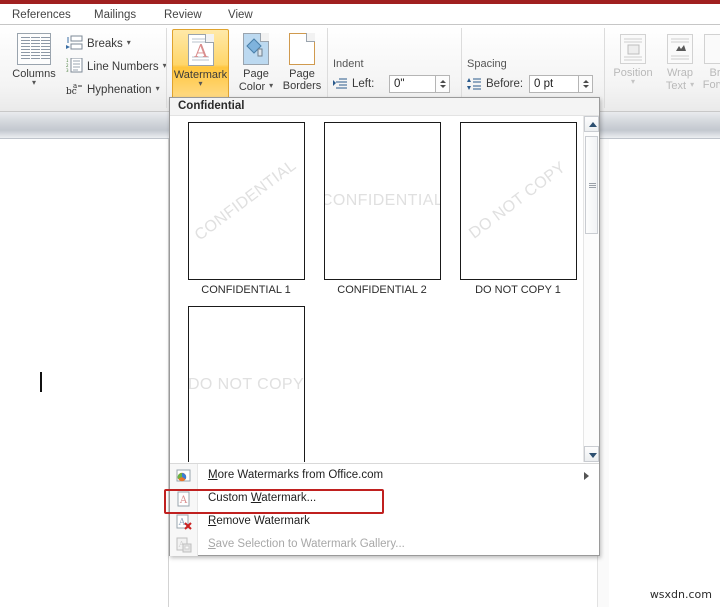  Describe the element at coordinates (67, 70) in the screenshot. I see `svg-text: 3` at that location.